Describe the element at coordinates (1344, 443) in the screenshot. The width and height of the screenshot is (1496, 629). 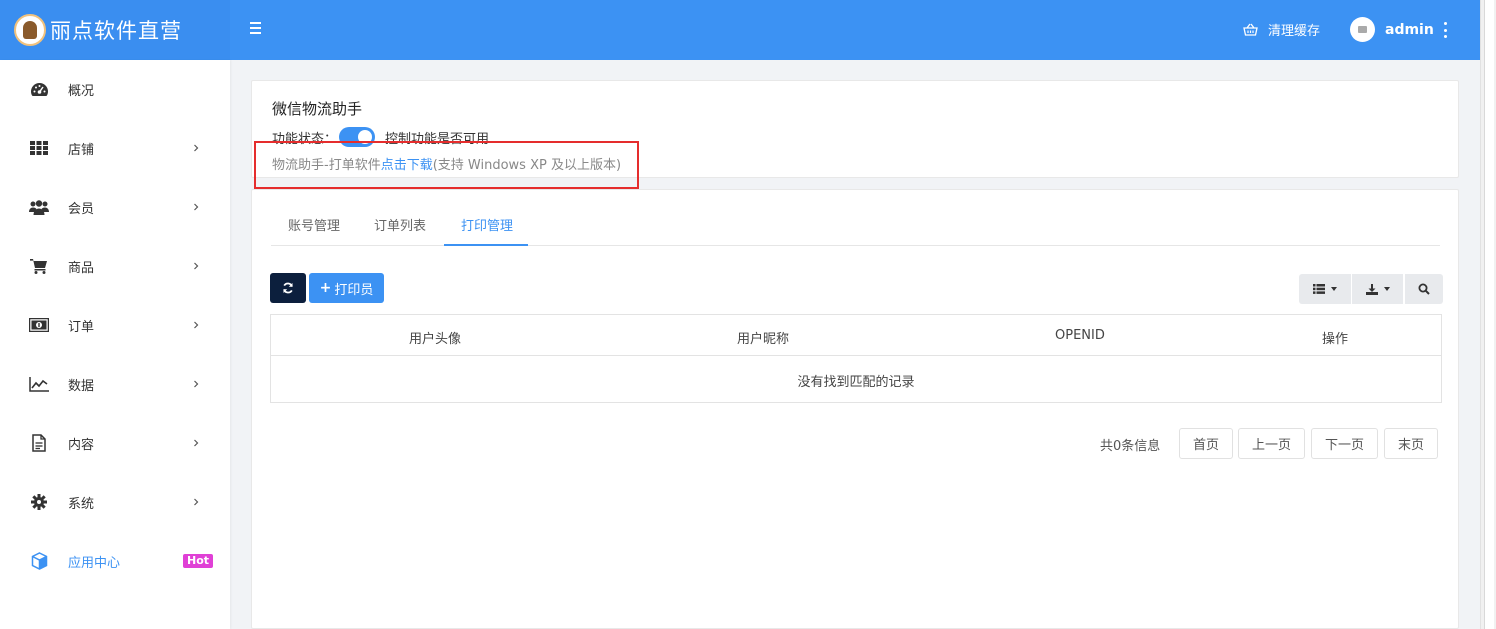
I see `next-page-button: 下一页` at that location.